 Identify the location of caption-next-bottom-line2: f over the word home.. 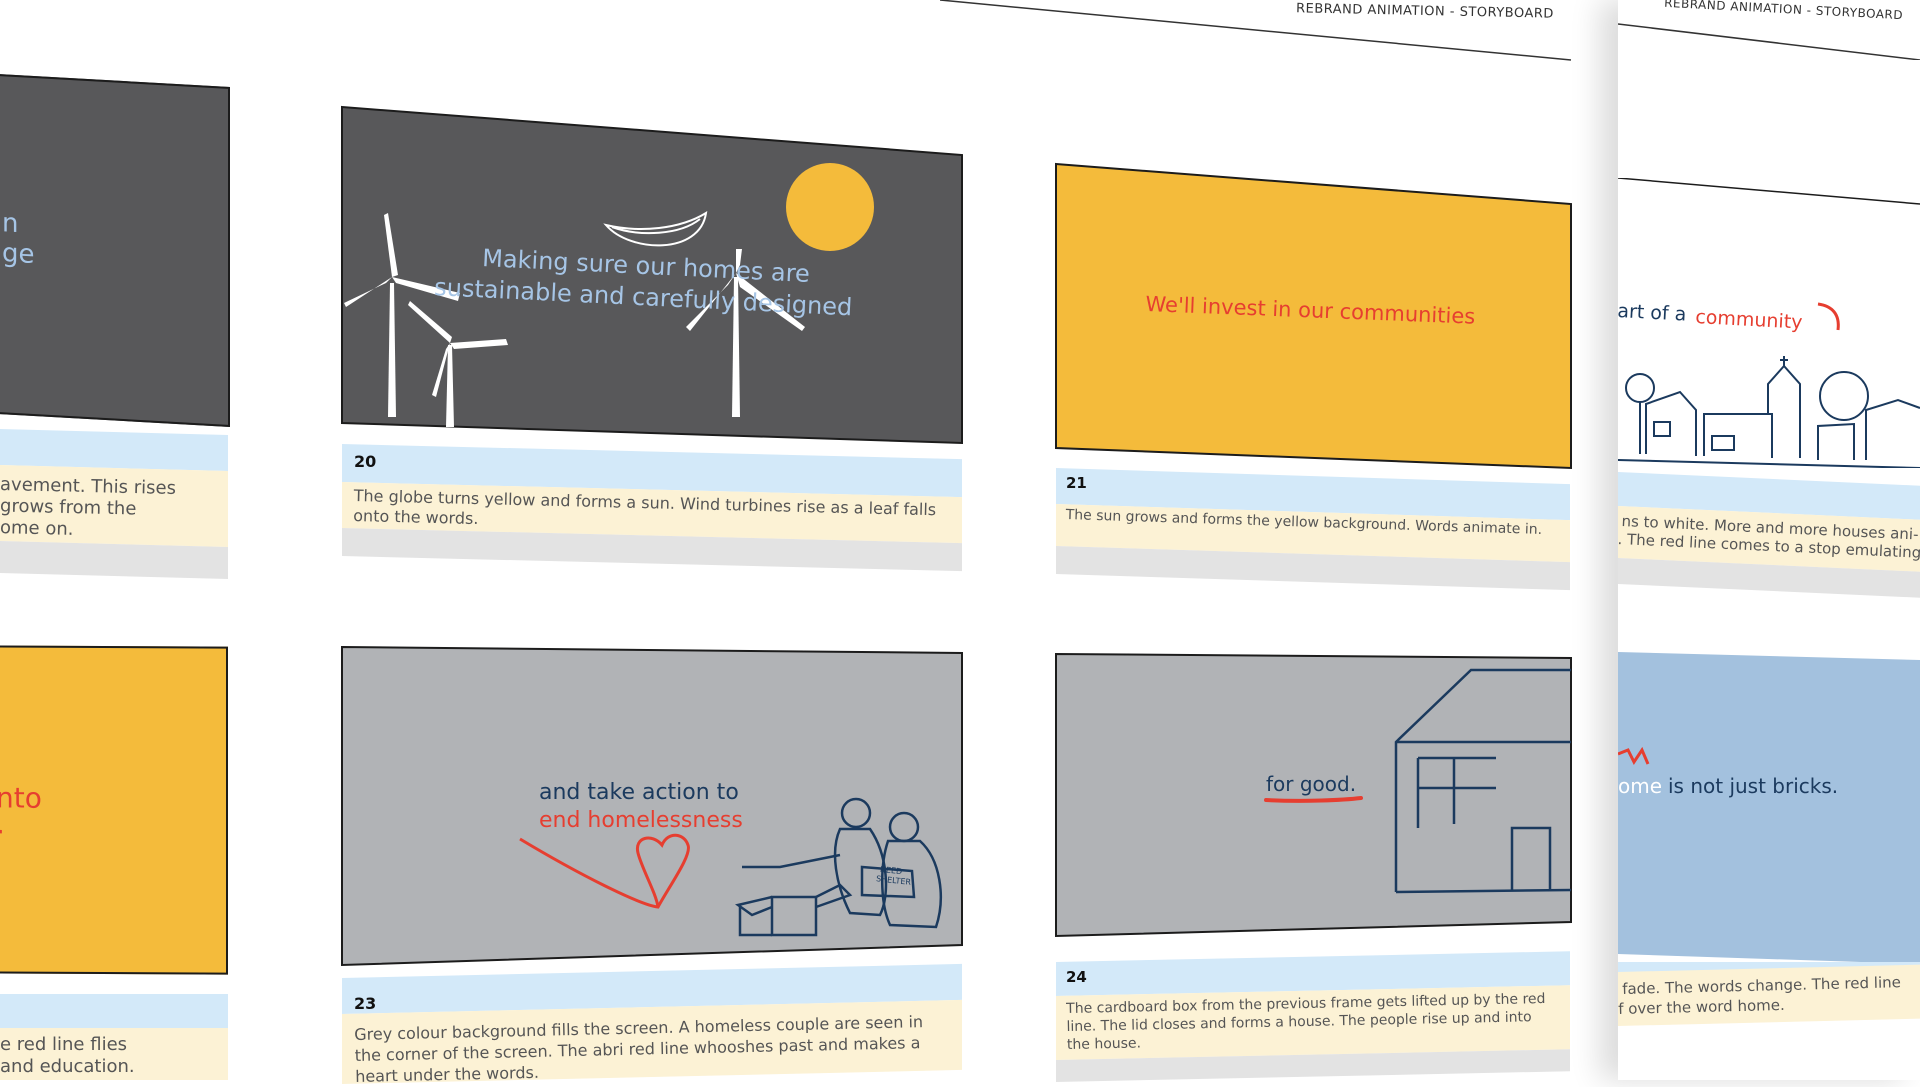
(1701, 1006).